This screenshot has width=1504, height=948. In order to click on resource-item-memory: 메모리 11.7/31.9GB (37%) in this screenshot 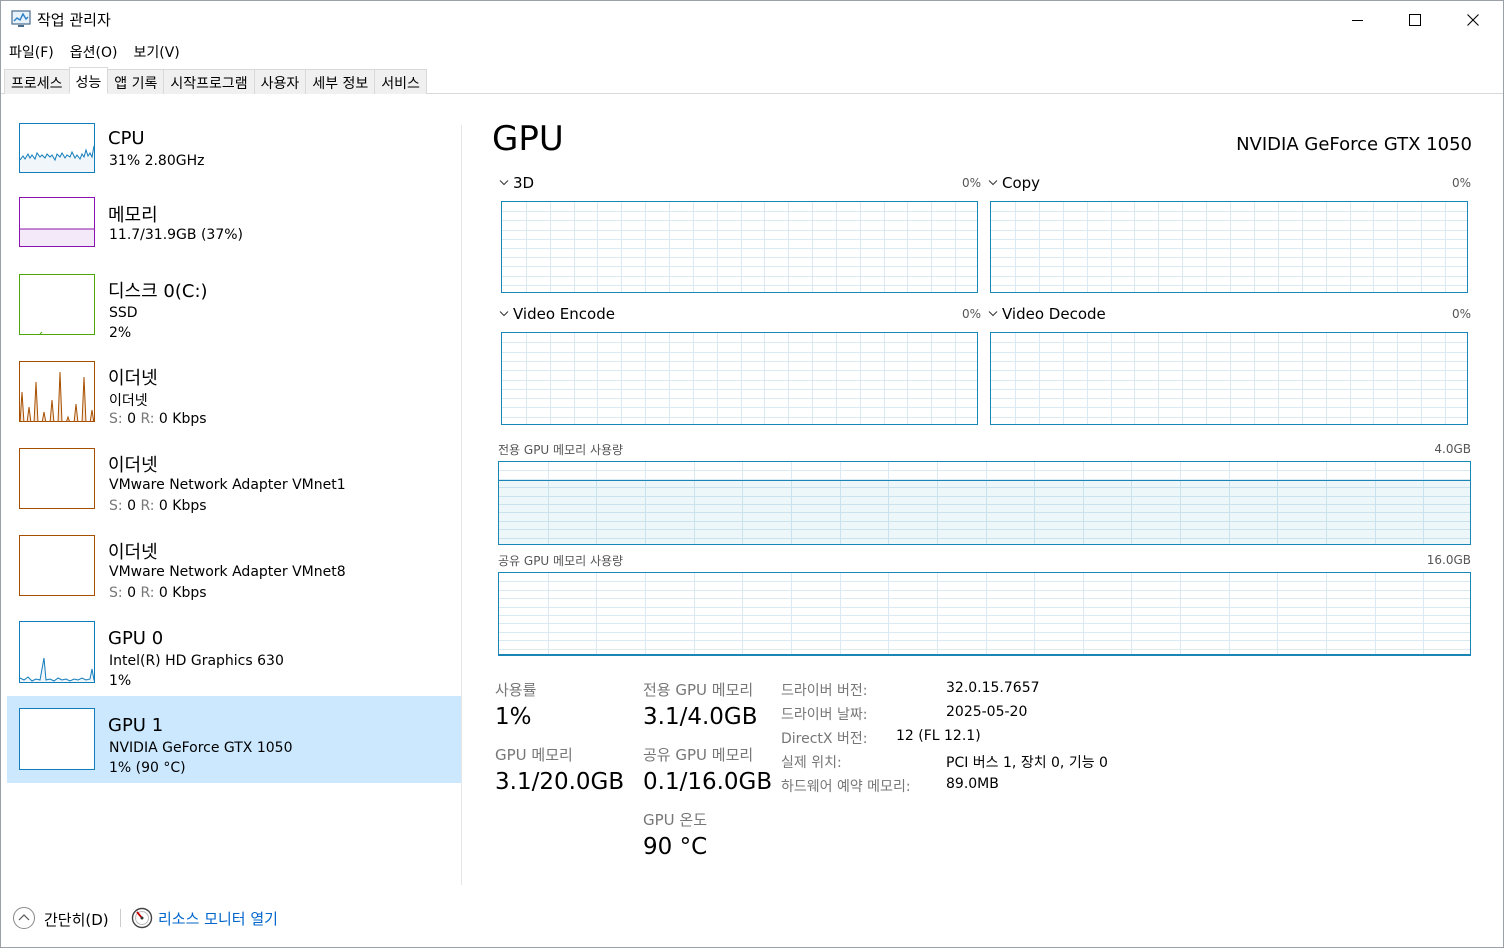, I will do `click(234, 232)`.